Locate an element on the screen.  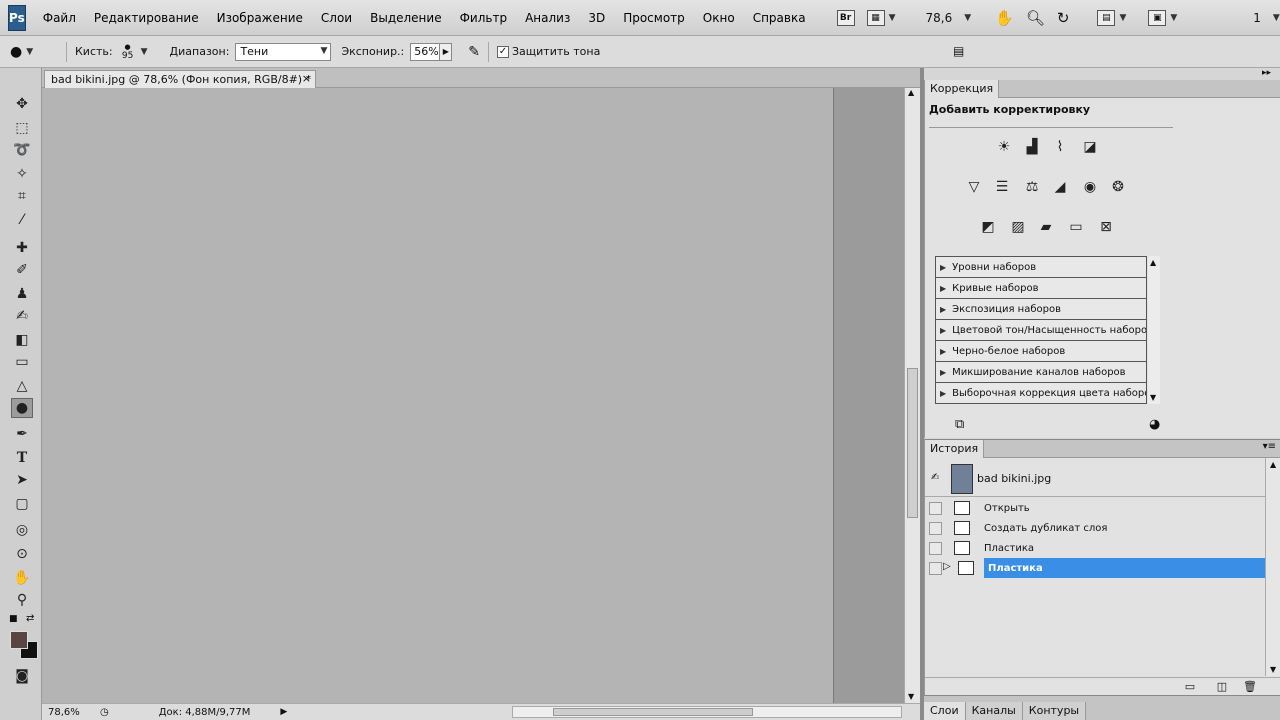
preset-levels: ▶ Уровни наборов is located at coordinates (1041, 267).